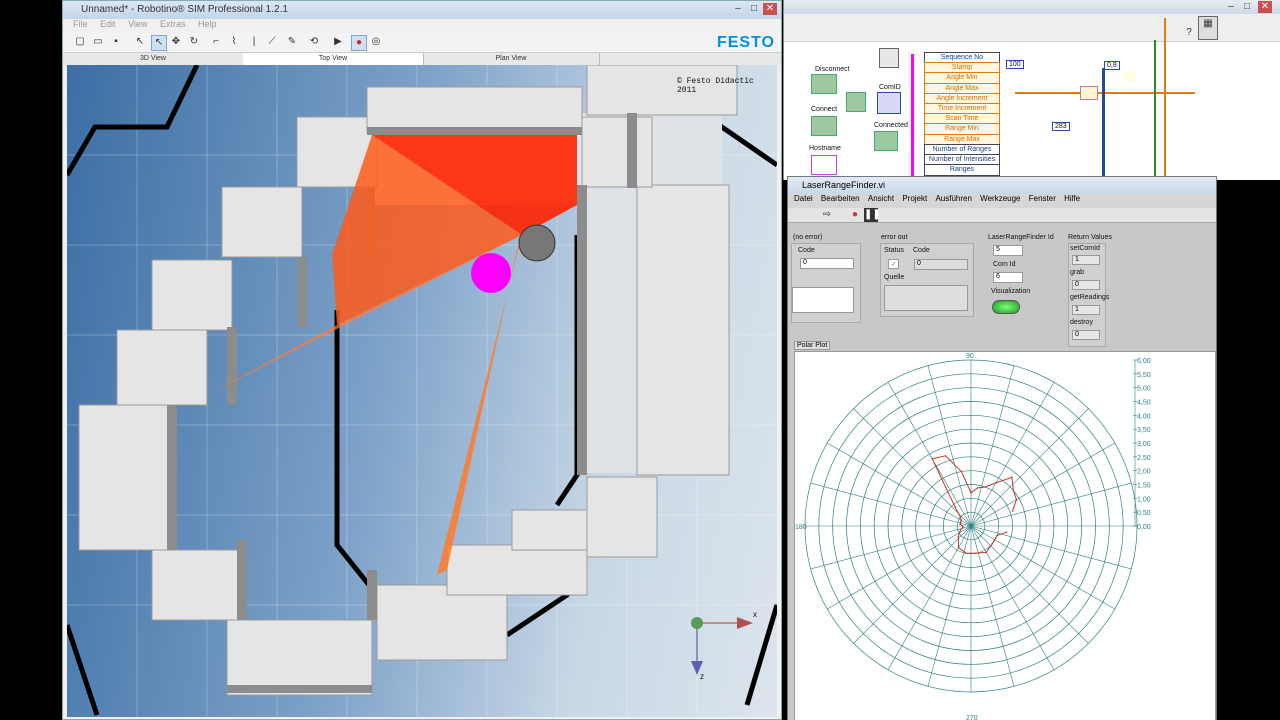 Image resolution: width=1280 pixels, height=720 pixels. What do you see at coordinates (827, 215) in the screenshot?
I see `run-arrow-icon: ⇨` at bounding box center [827, 215].